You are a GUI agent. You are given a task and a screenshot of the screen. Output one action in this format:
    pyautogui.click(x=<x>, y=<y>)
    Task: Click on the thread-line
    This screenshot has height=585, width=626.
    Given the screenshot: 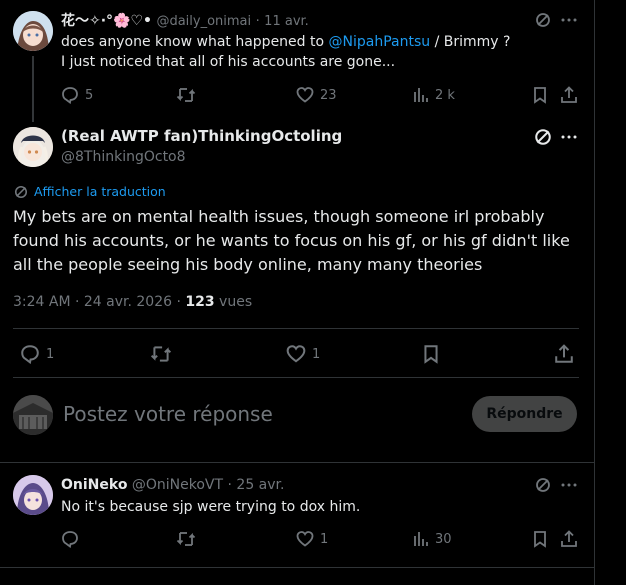 What is the action you would take?
    pyautogui.click(x=33, y=89)
    